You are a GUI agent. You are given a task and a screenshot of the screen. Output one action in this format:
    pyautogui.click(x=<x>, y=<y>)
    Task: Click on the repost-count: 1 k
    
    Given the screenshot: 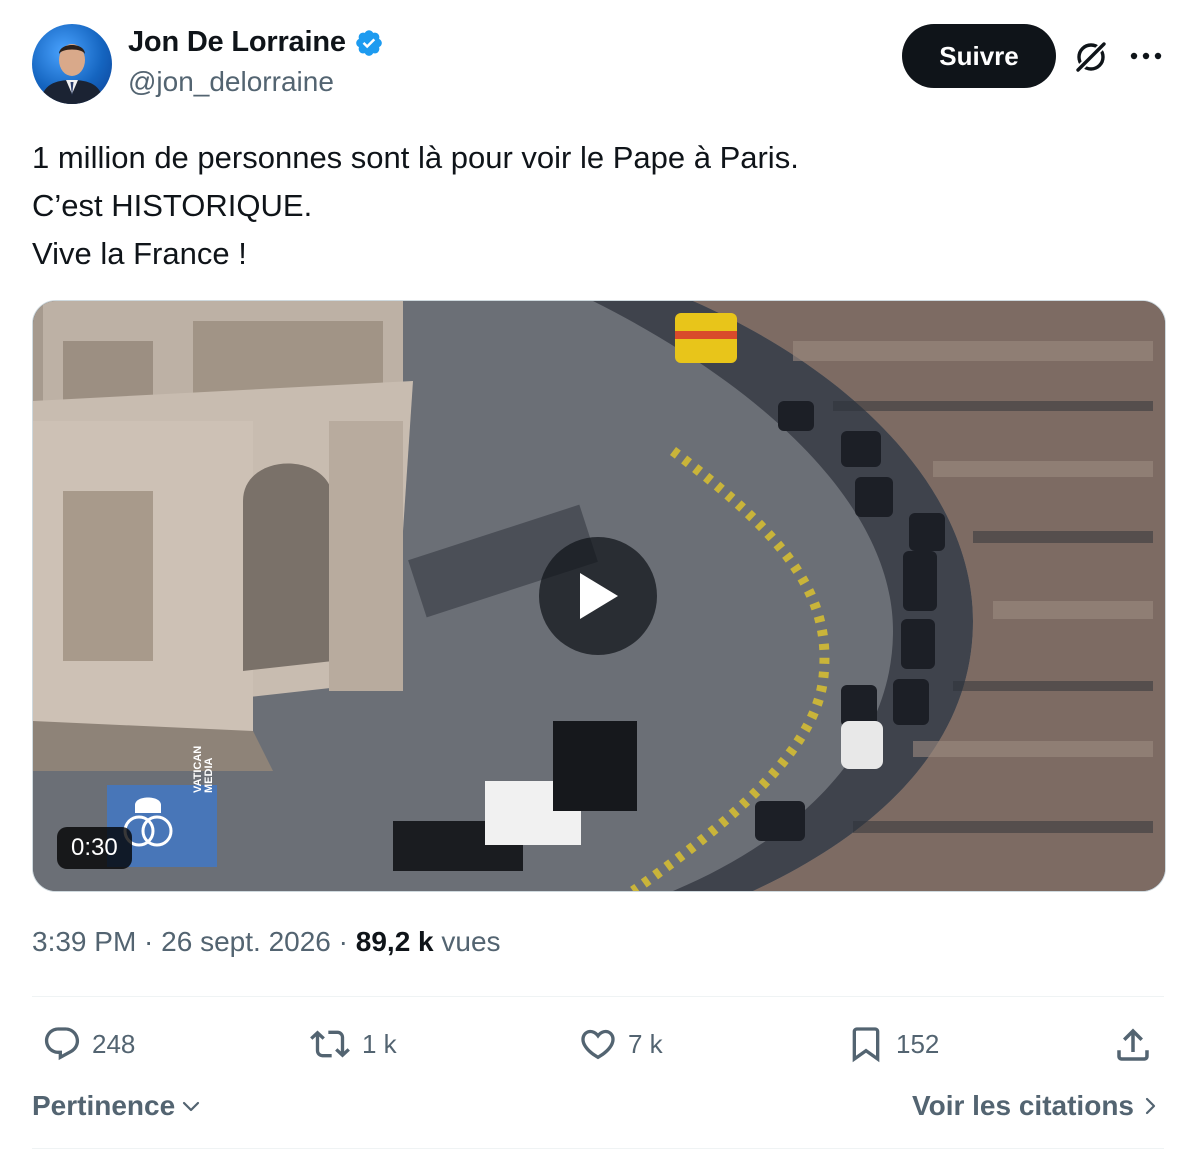 What is the action you would take?
    pyautogui.click(x=379, y=1043)
    